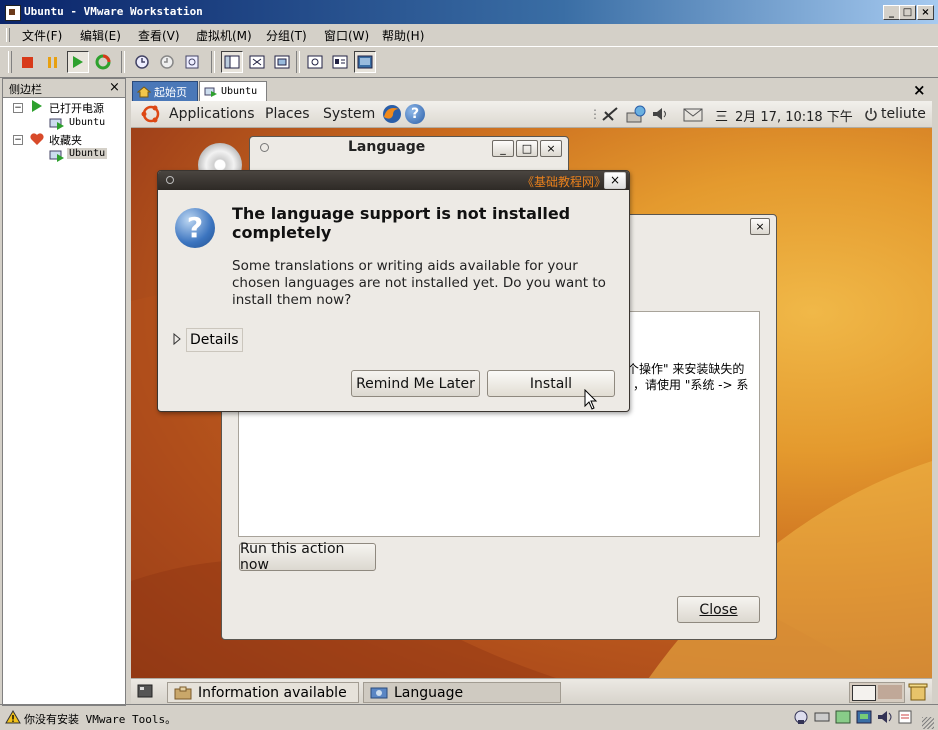 This screenshot has width=938, height=730. What do you see at coordinates (660, 114) in the screenshot?
I see `volume-icon` at bounding box center [660, 114].